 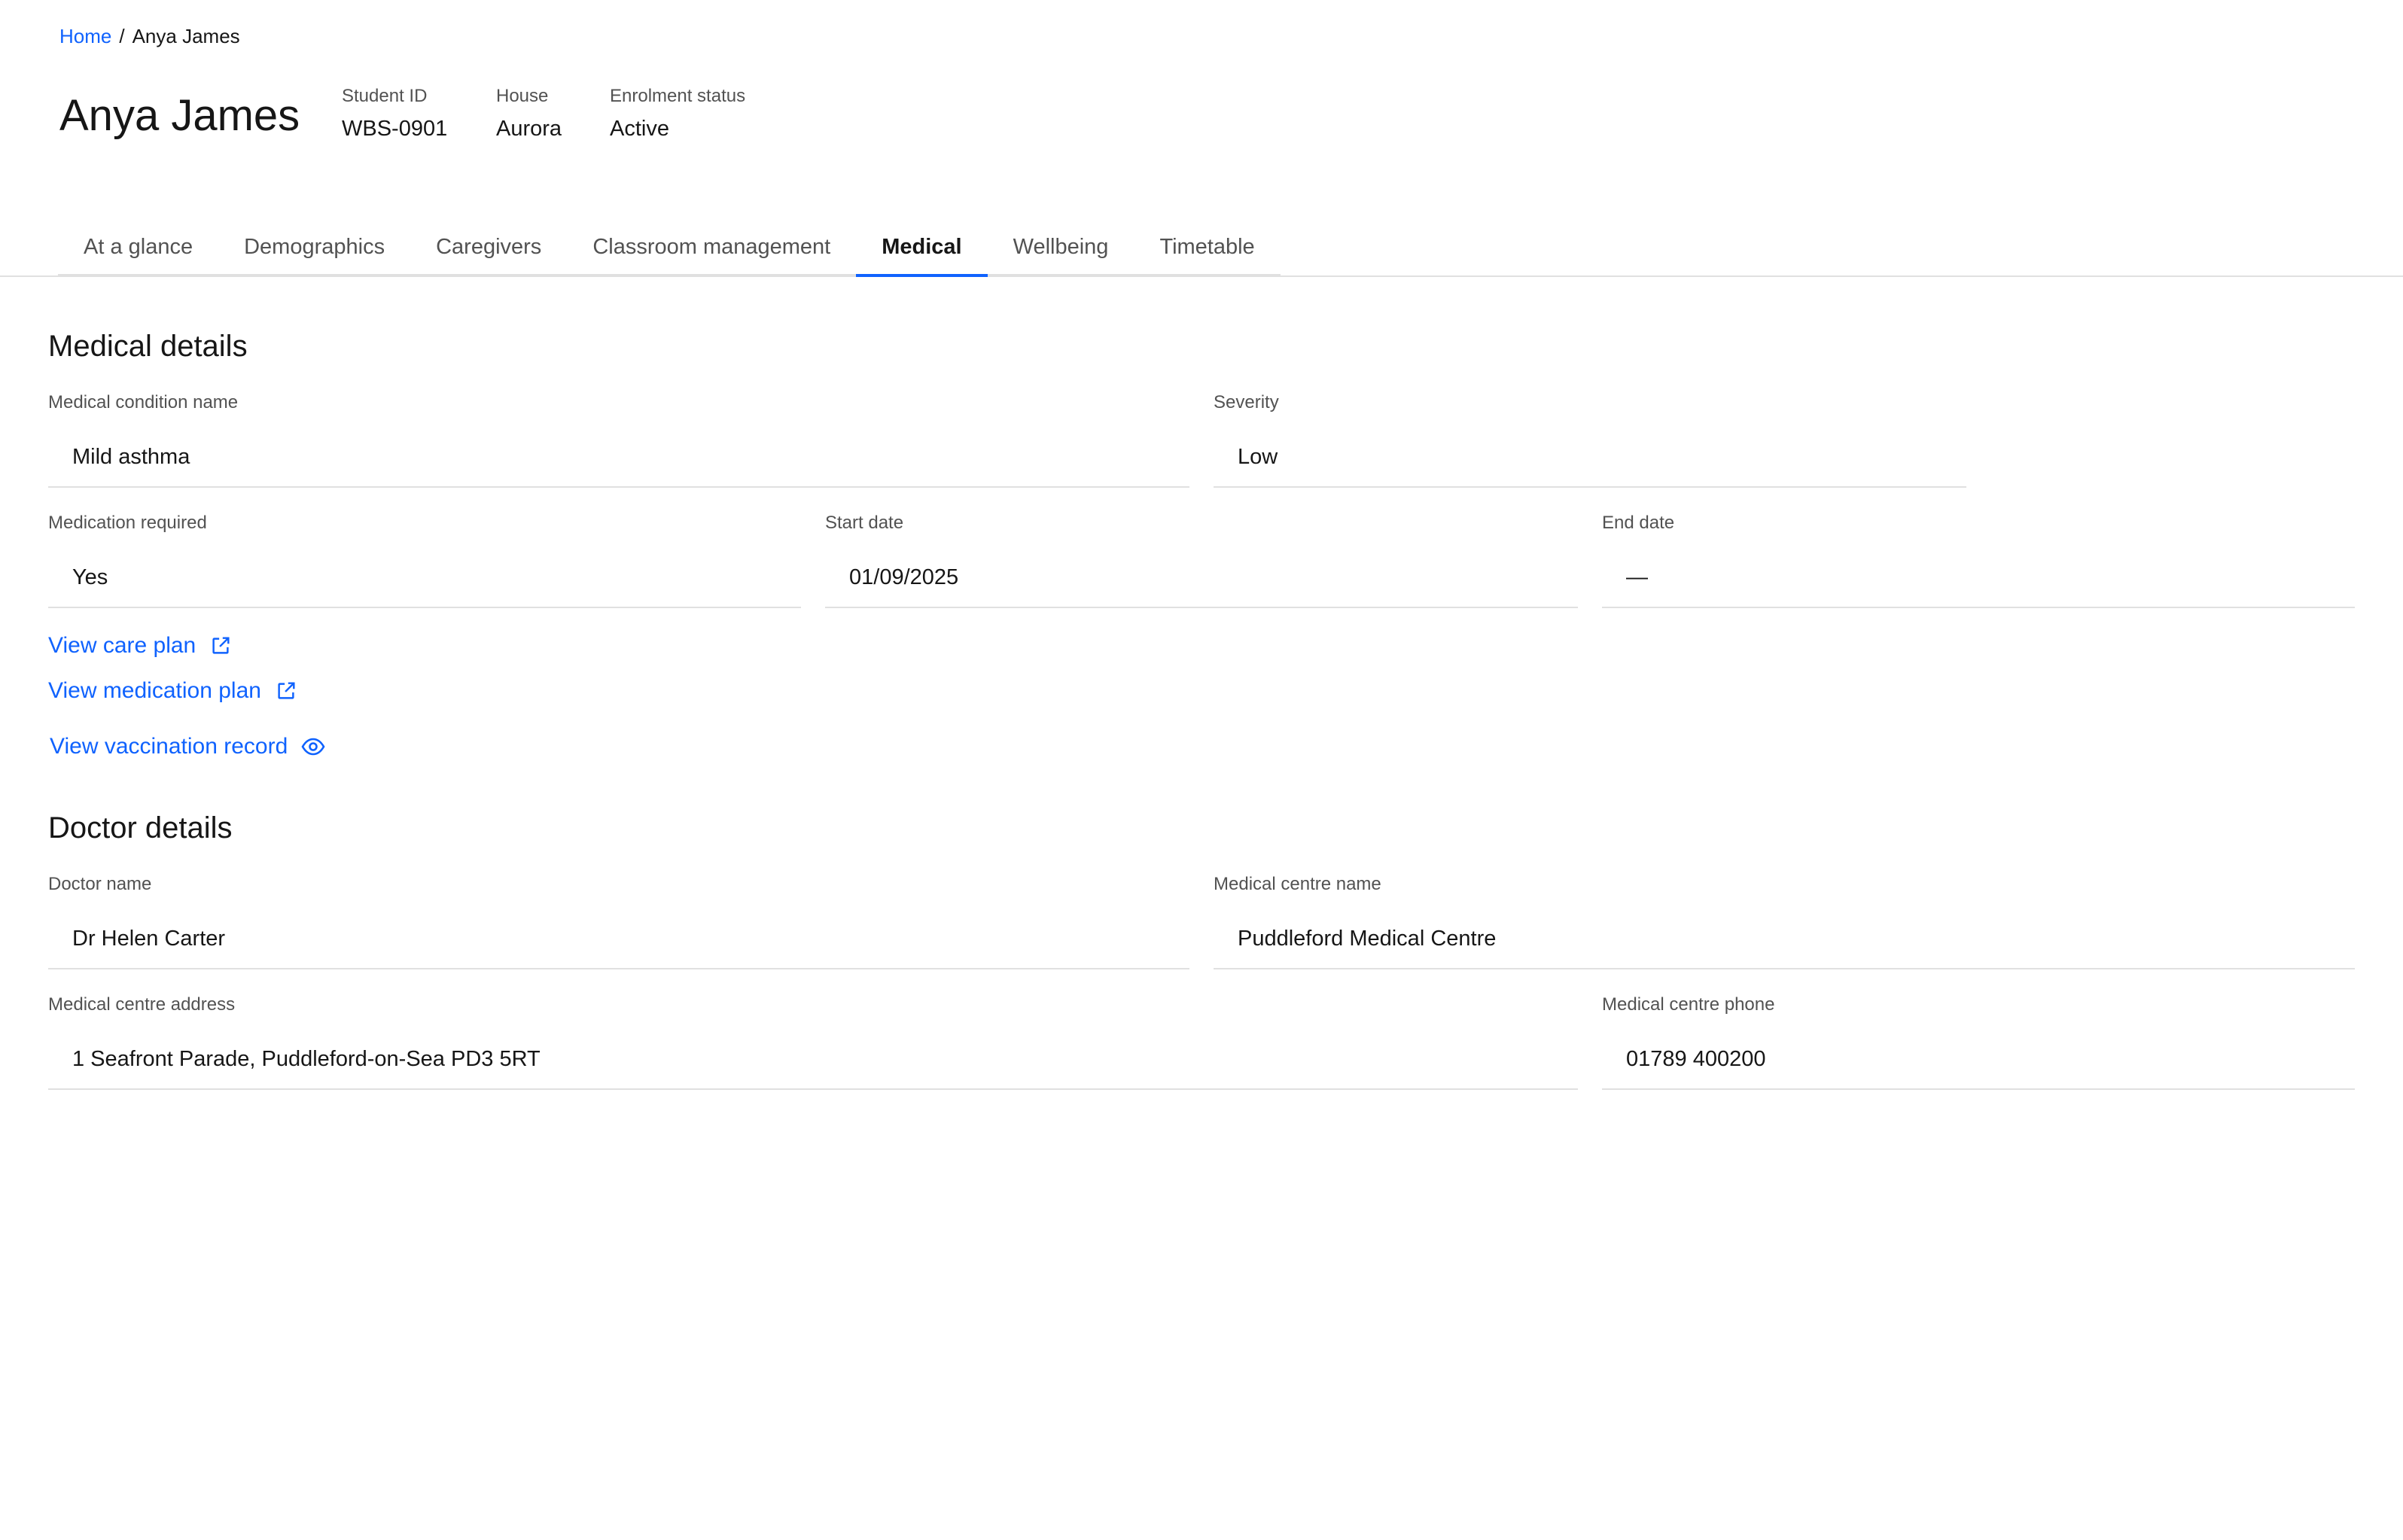 I want to click on start-date-label: Start date, so click(x=864, y=523).